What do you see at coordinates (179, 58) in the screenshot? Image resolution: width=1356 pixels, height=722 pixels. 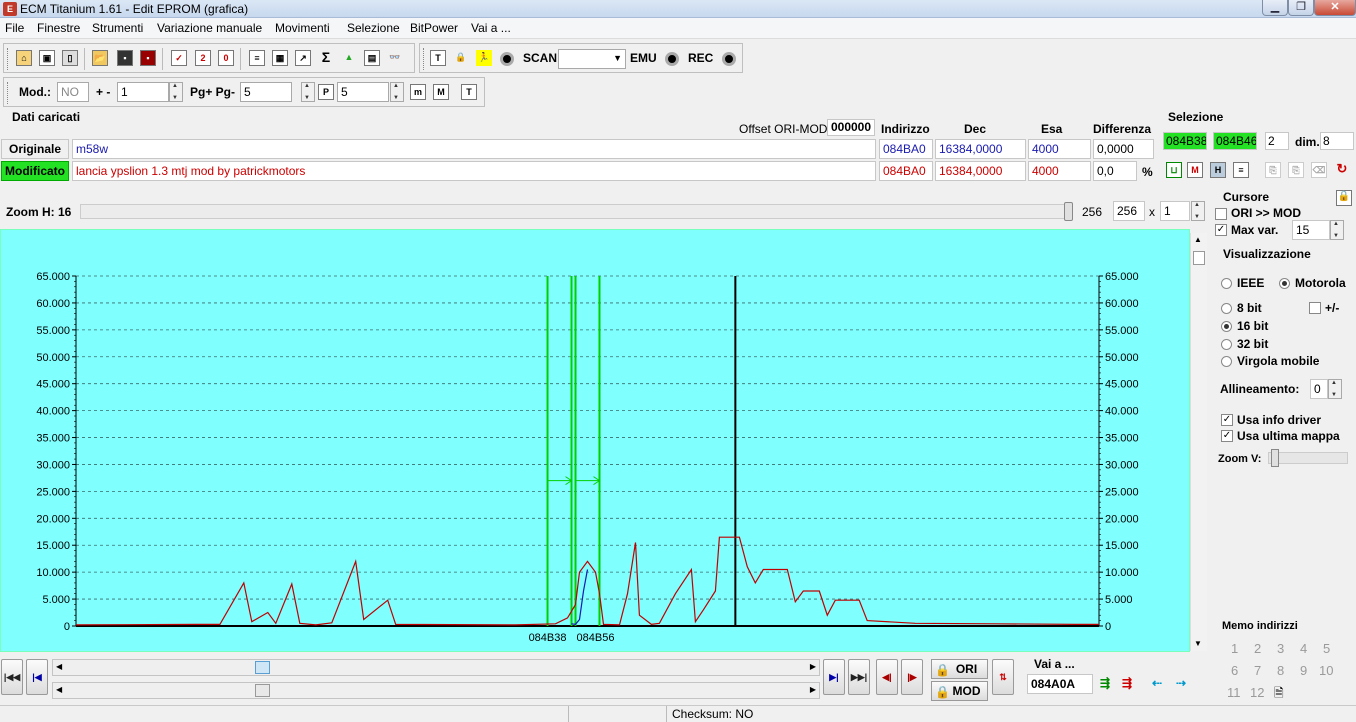 I see `checksum-icon: ✓` at bounding box center [179, 58].